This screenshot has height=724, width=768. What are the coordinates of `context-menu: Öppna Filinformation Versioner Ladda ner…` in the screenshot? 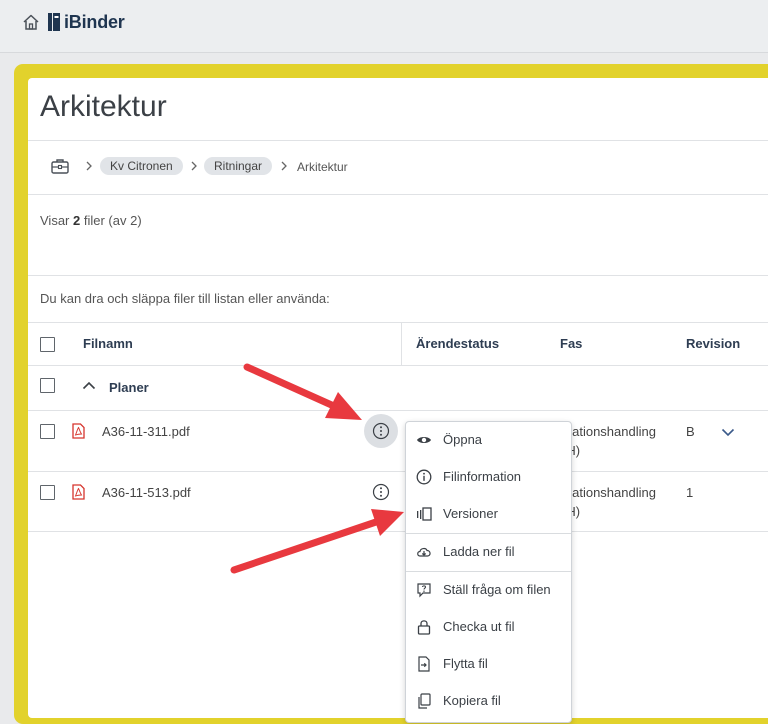 It's located at (488, 572).